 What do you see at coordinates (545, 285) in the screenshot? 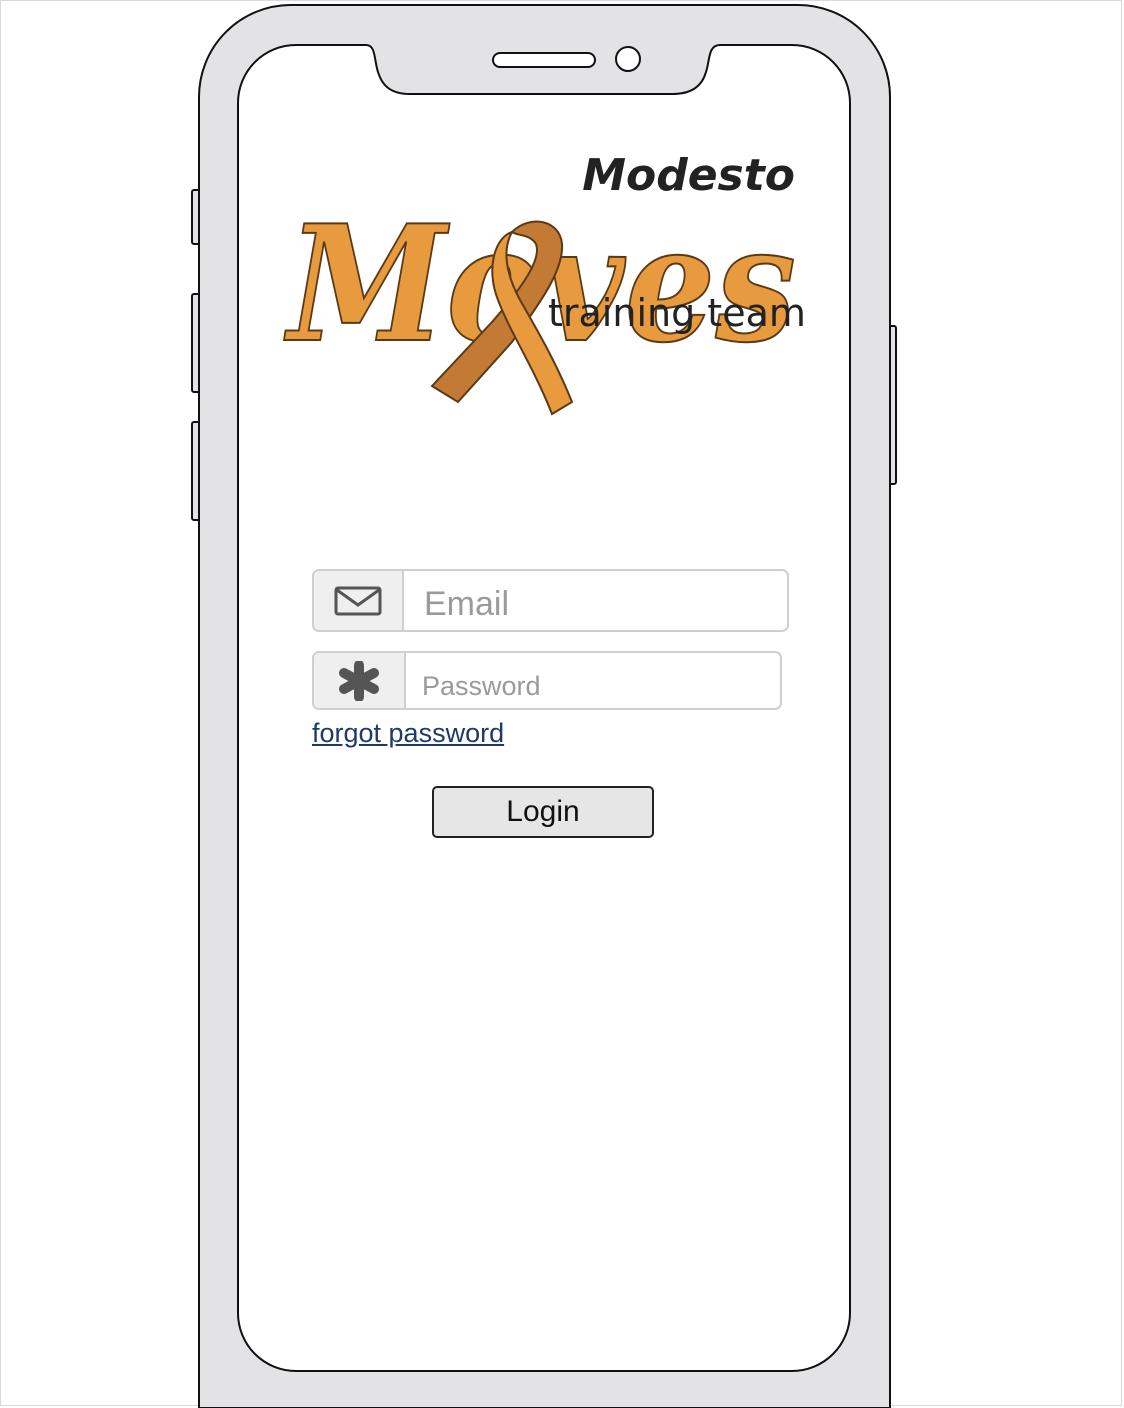
I see `modesto-moves-logo: Modesto Moves training team` at bounding box center [545, 285].